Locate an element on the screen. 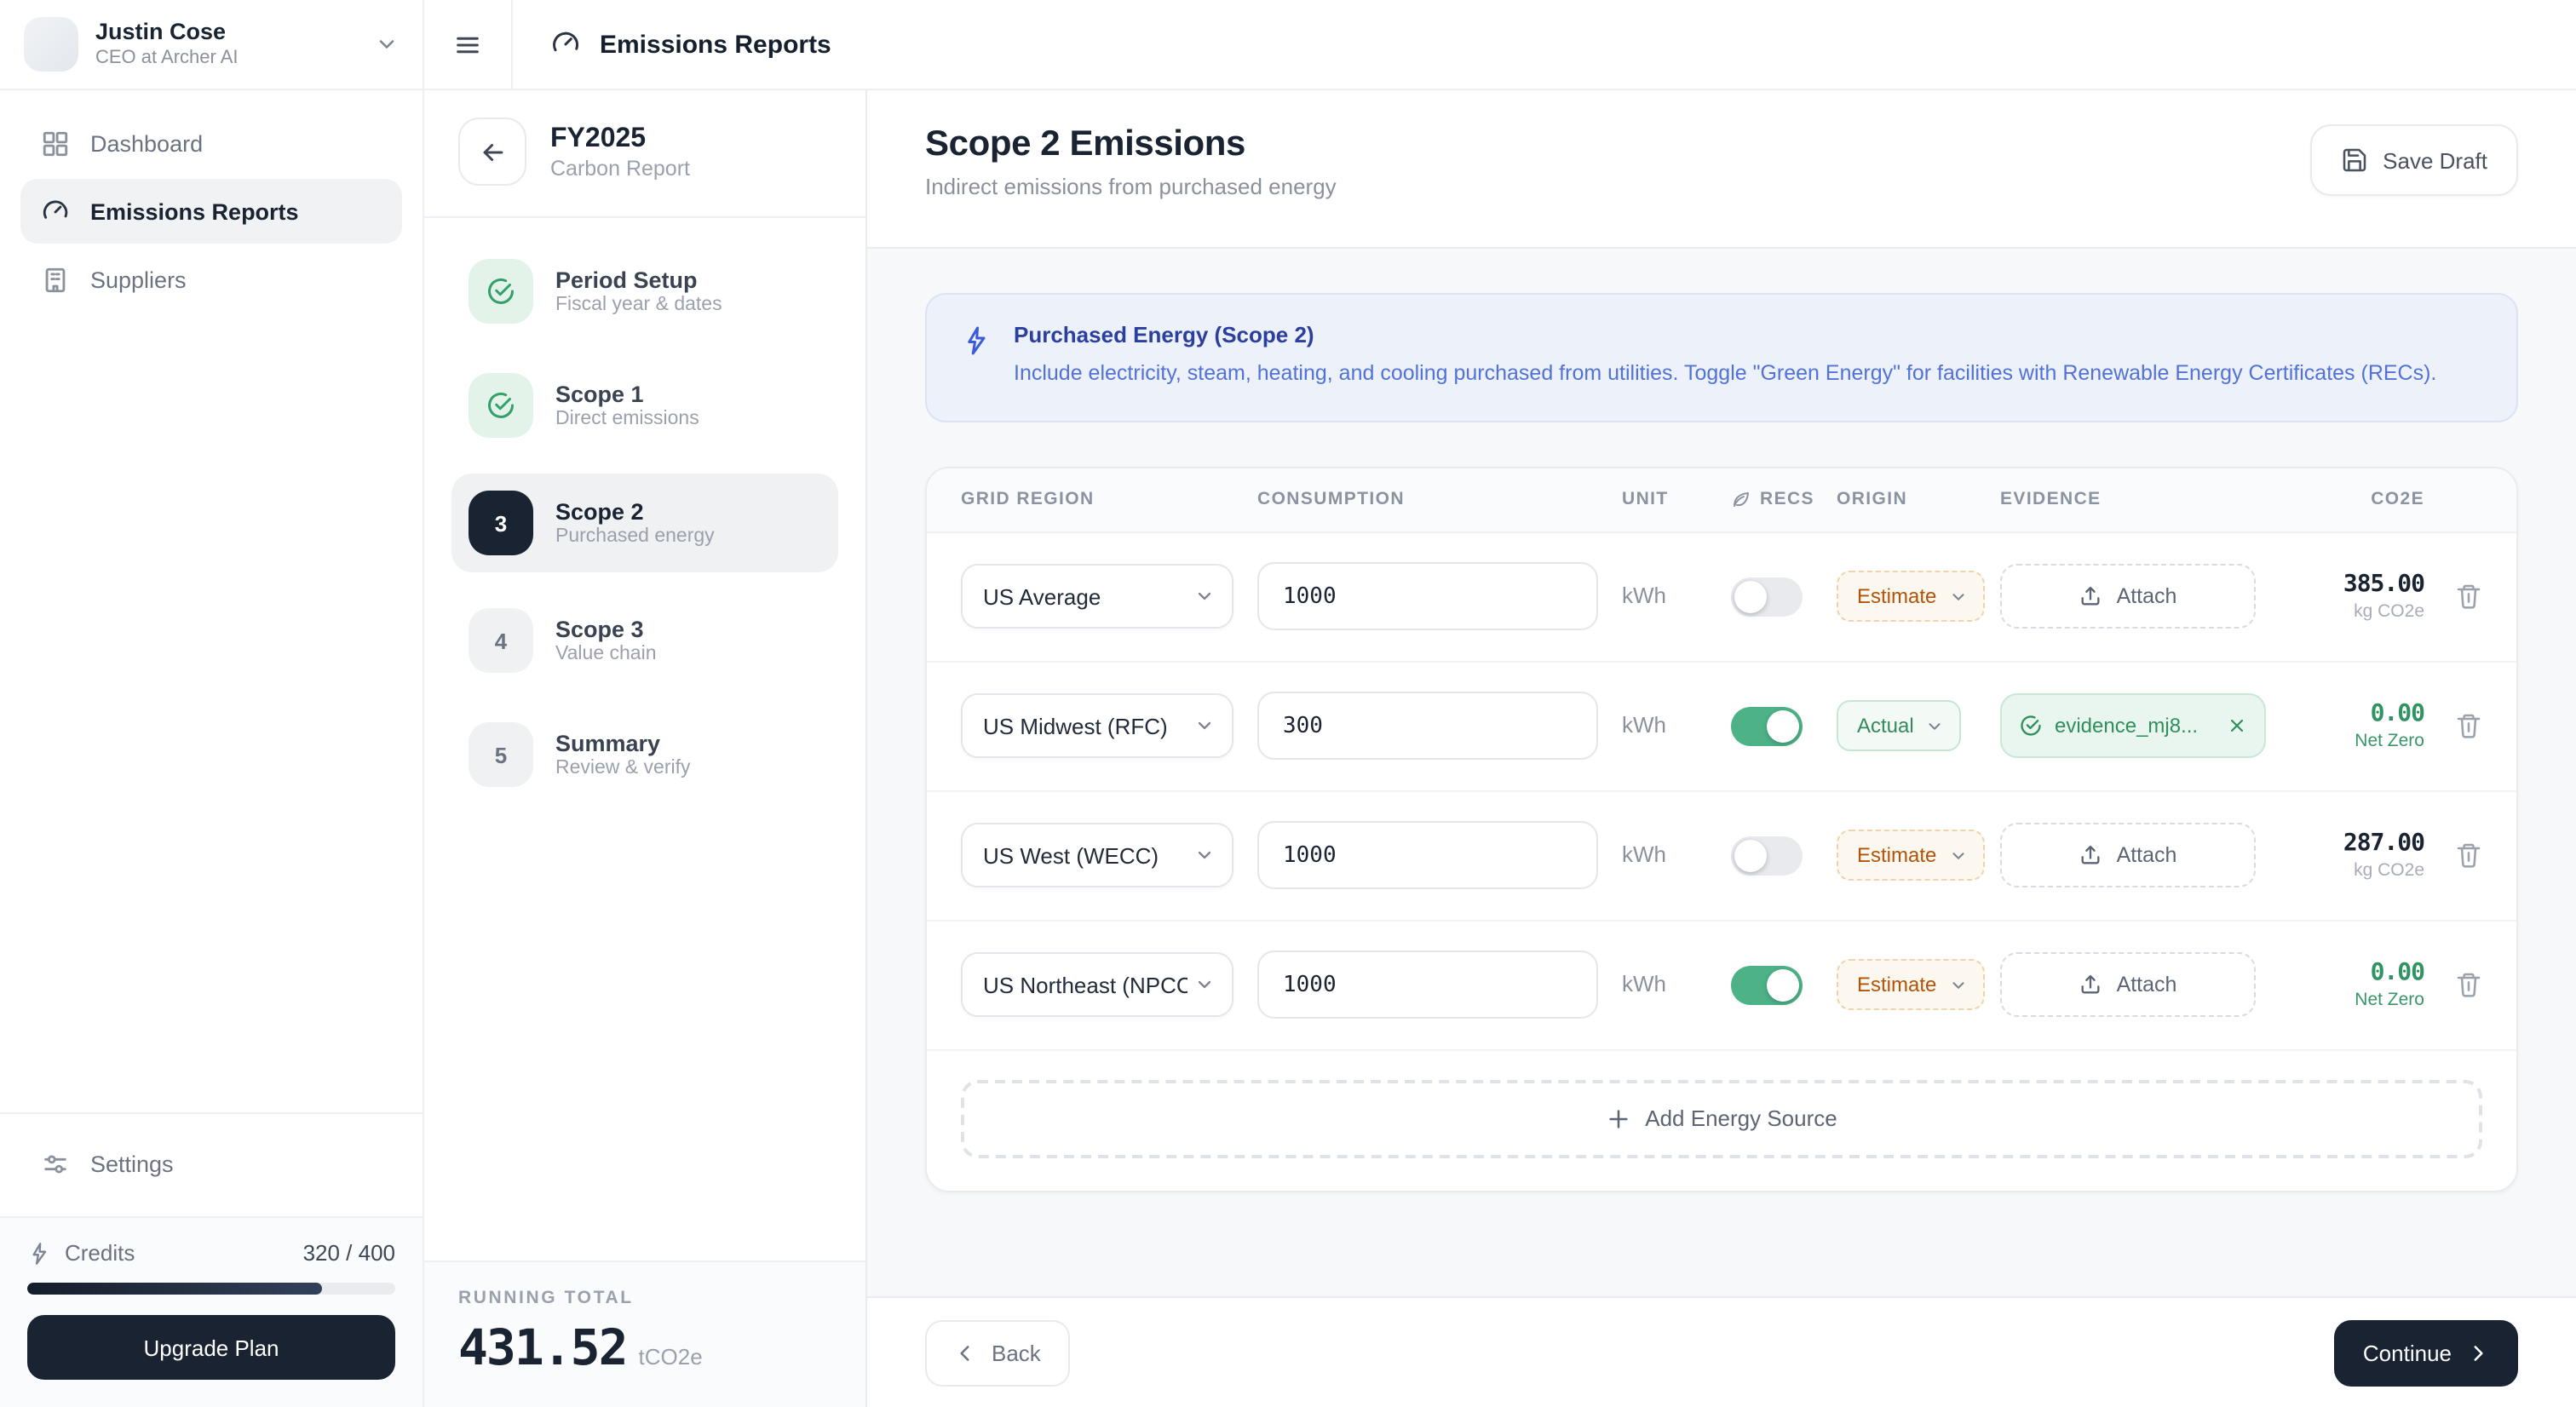 This screenshot has height=1407, width=2576. grid-region-select: US Average is located at coordinates (1097, 596).